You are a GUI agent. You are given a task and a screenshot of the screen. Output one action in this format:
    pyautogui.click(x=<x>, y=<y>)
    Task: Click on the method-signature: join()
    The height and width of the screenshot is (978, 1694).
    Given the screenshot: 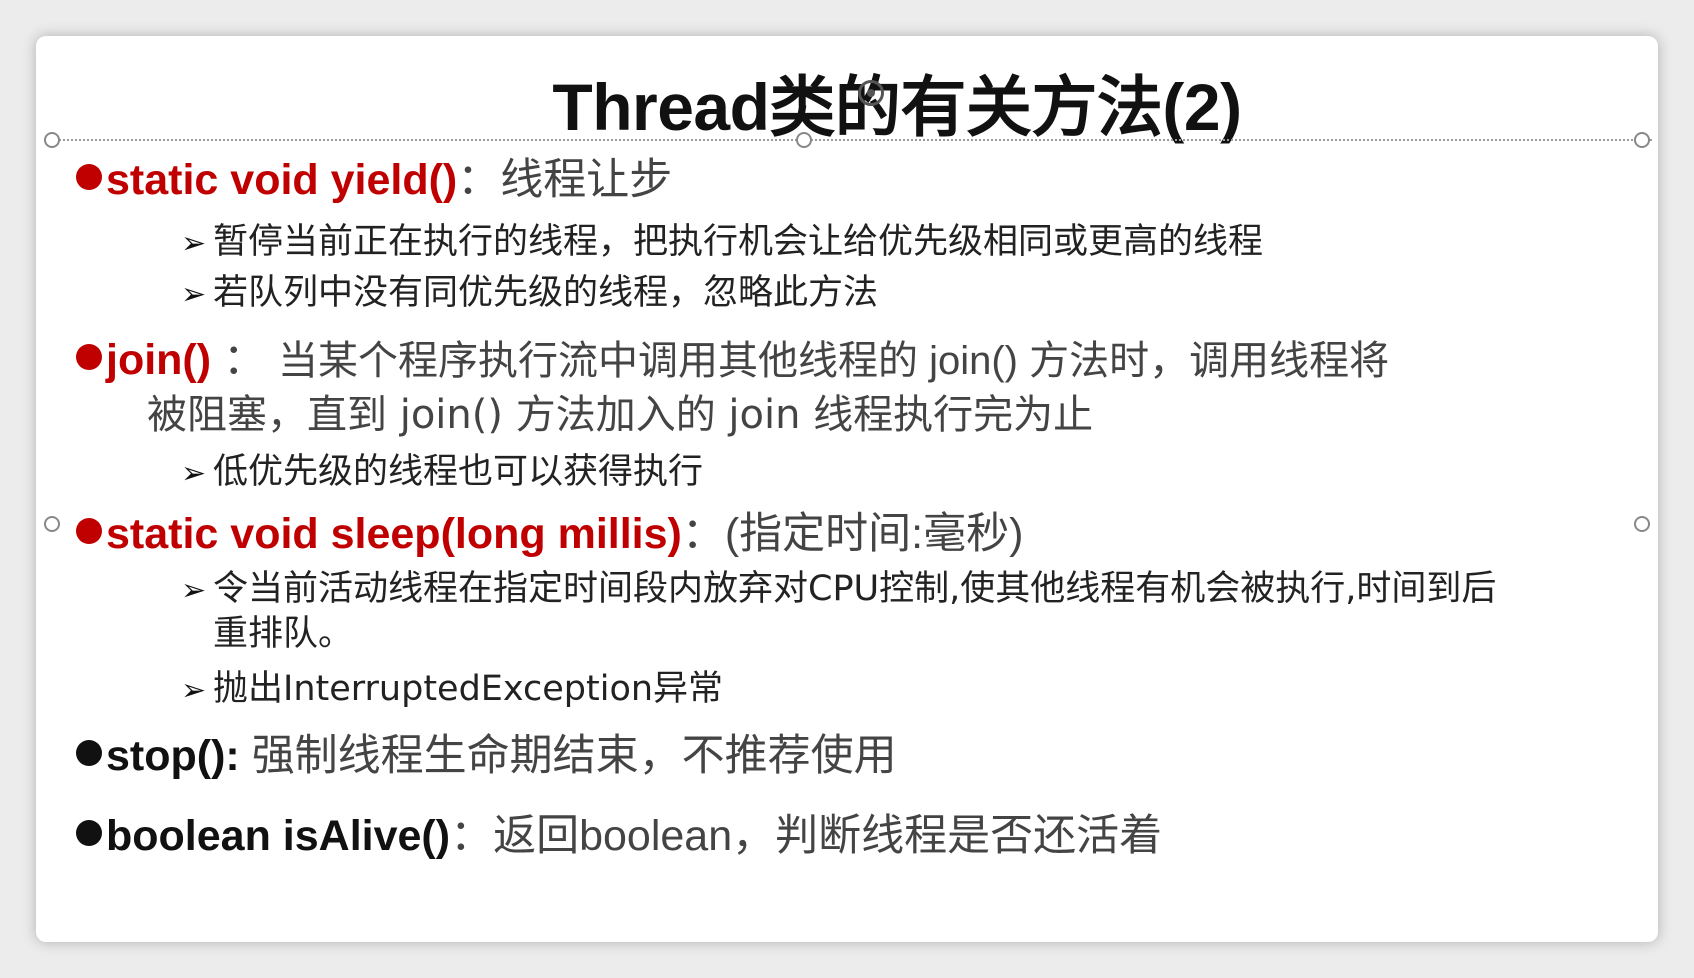 What is the action you would take?
    pyautogui.click(x=159, y=360)
    